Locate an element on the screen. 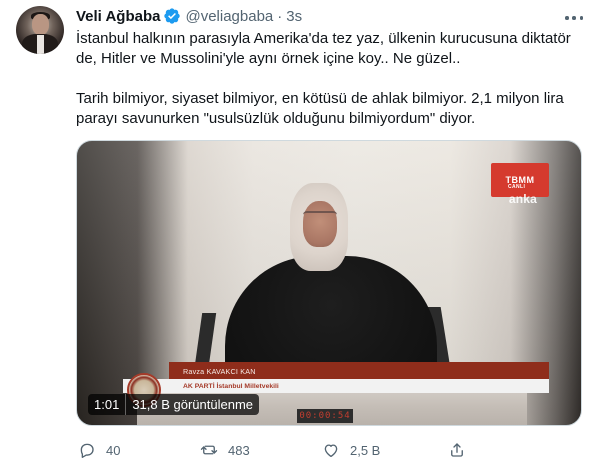 The image size is (600, 473). like-count: 2,5 B is located at coordinates (365, 450).